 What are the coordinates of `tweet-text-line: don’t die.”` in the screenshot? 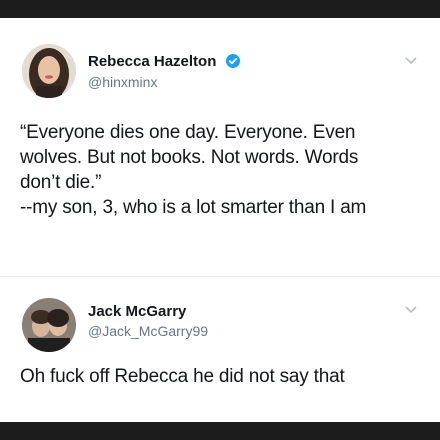 It's located at (61, 182).